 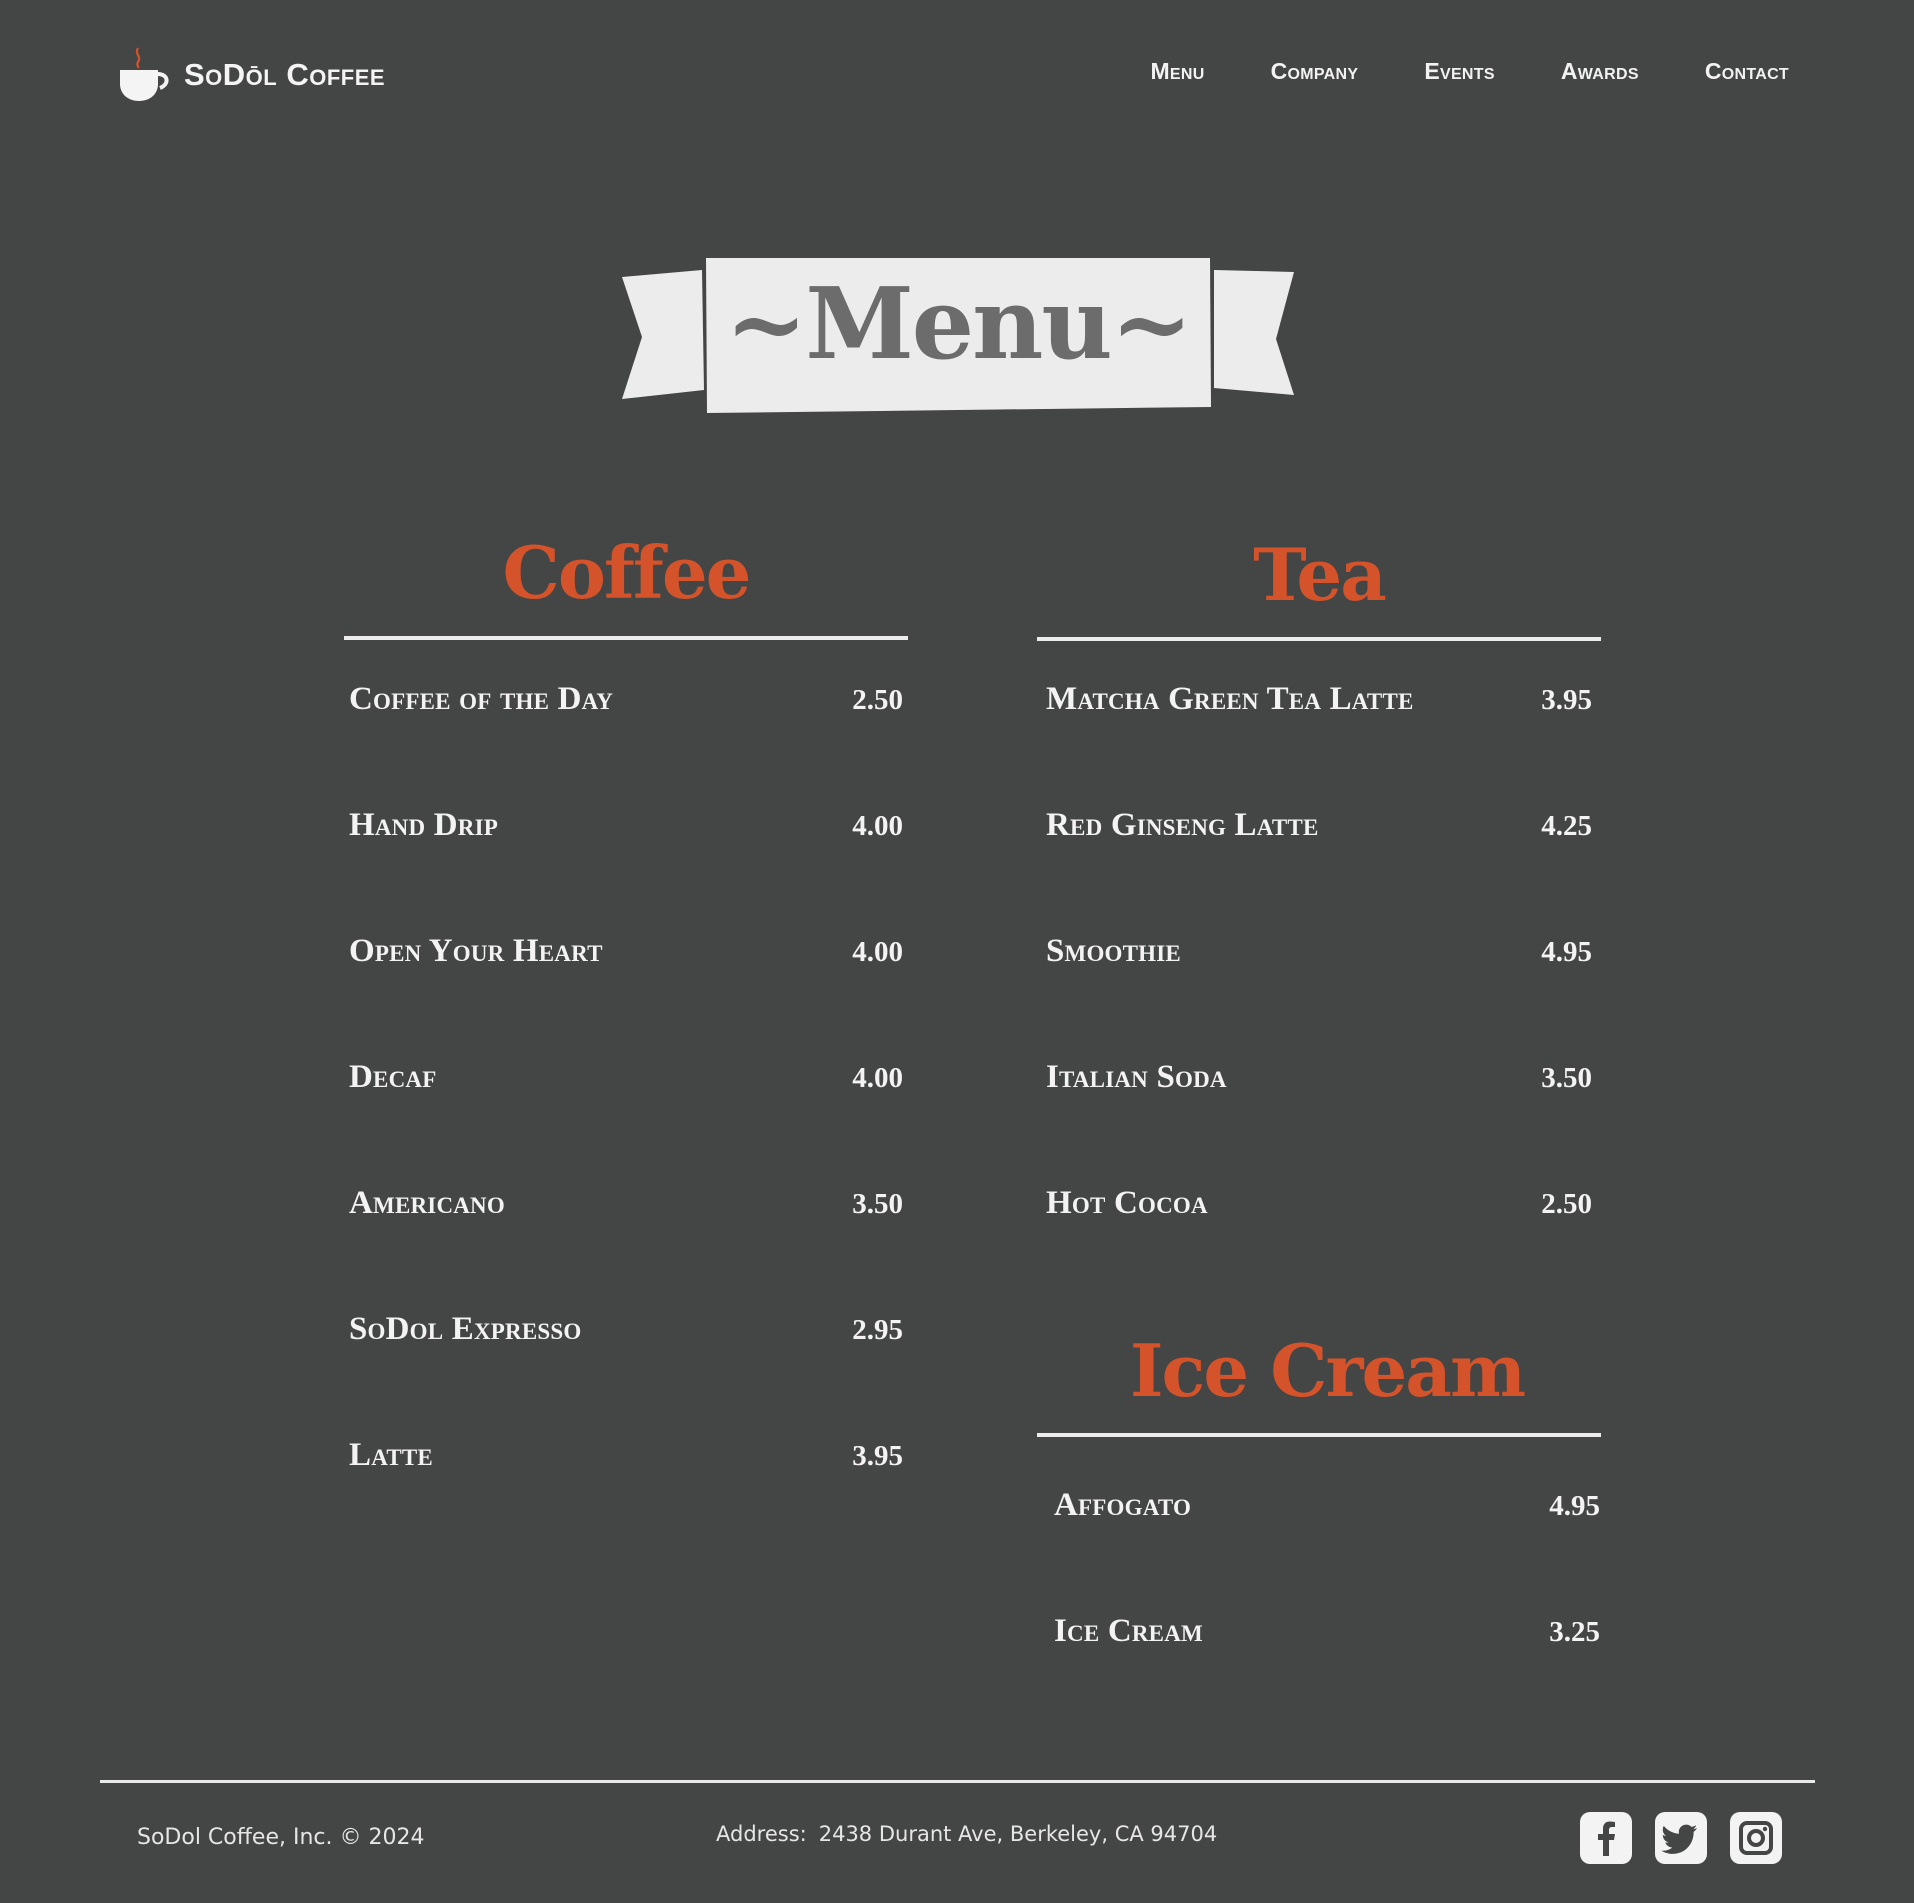 I want to click on instagram-icon, so click(x=1756, y=1838).